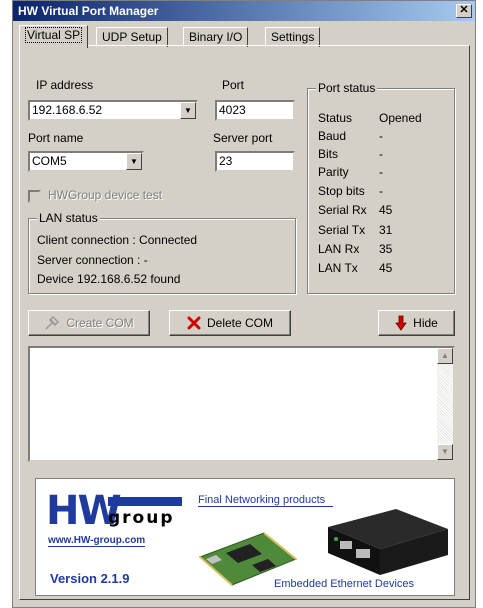 The width and height of the screenshot is (483, 608). Describe the element at coordinates (347, 88) in the screenshot. I see `port-status-title: Port status` at that location.